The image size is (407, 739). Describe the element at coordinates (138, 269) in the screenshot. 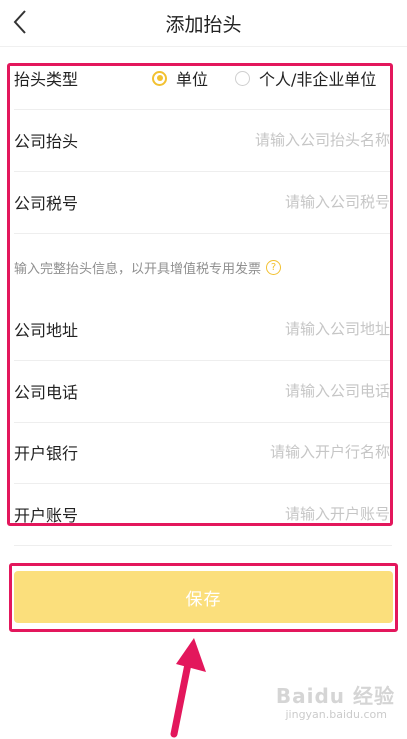

I see `vat-hint-text: 输入完整抬头信息，以开具增值税专用发票` at that location.